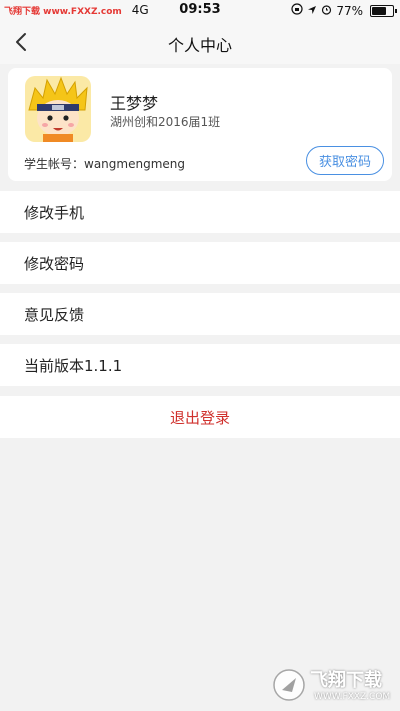 The width and height of the screenshot is (400, 711). What do you see at coordinates (54, 263) in the screenshot?
I see `menu-item-label: 修改密码` at bounding box center [54, 263].